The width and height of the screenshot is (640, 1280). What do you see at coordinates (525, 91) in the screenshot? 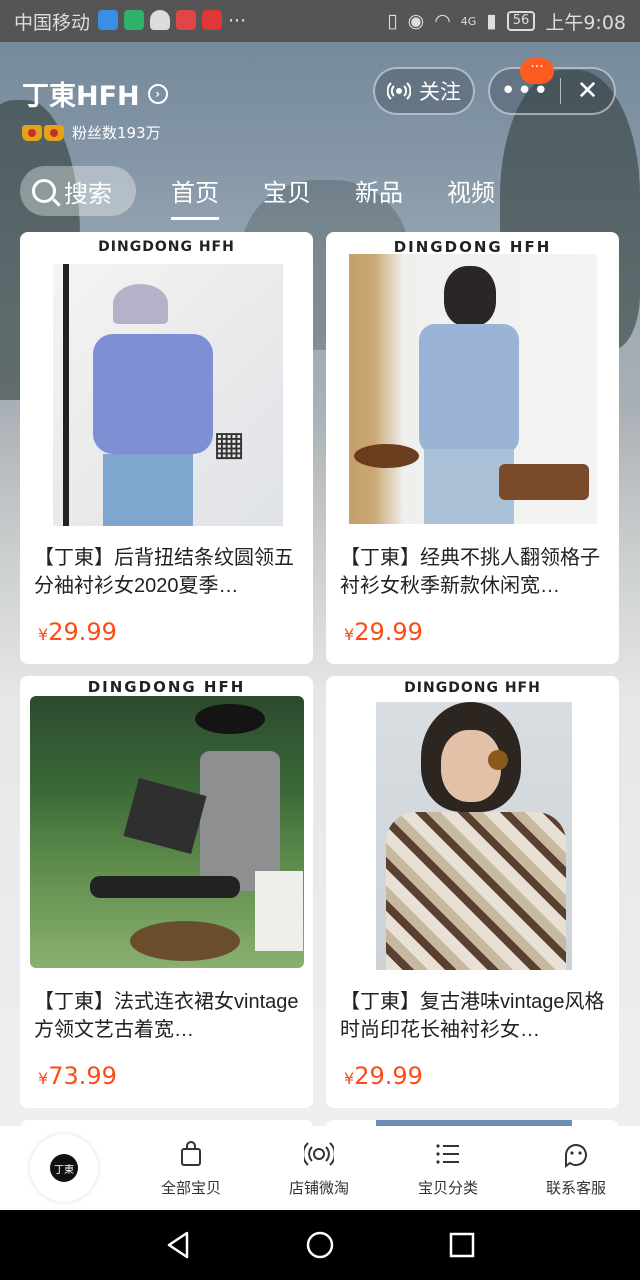
I see `more-dots-icon: •••` at bounding box center [525, 91].